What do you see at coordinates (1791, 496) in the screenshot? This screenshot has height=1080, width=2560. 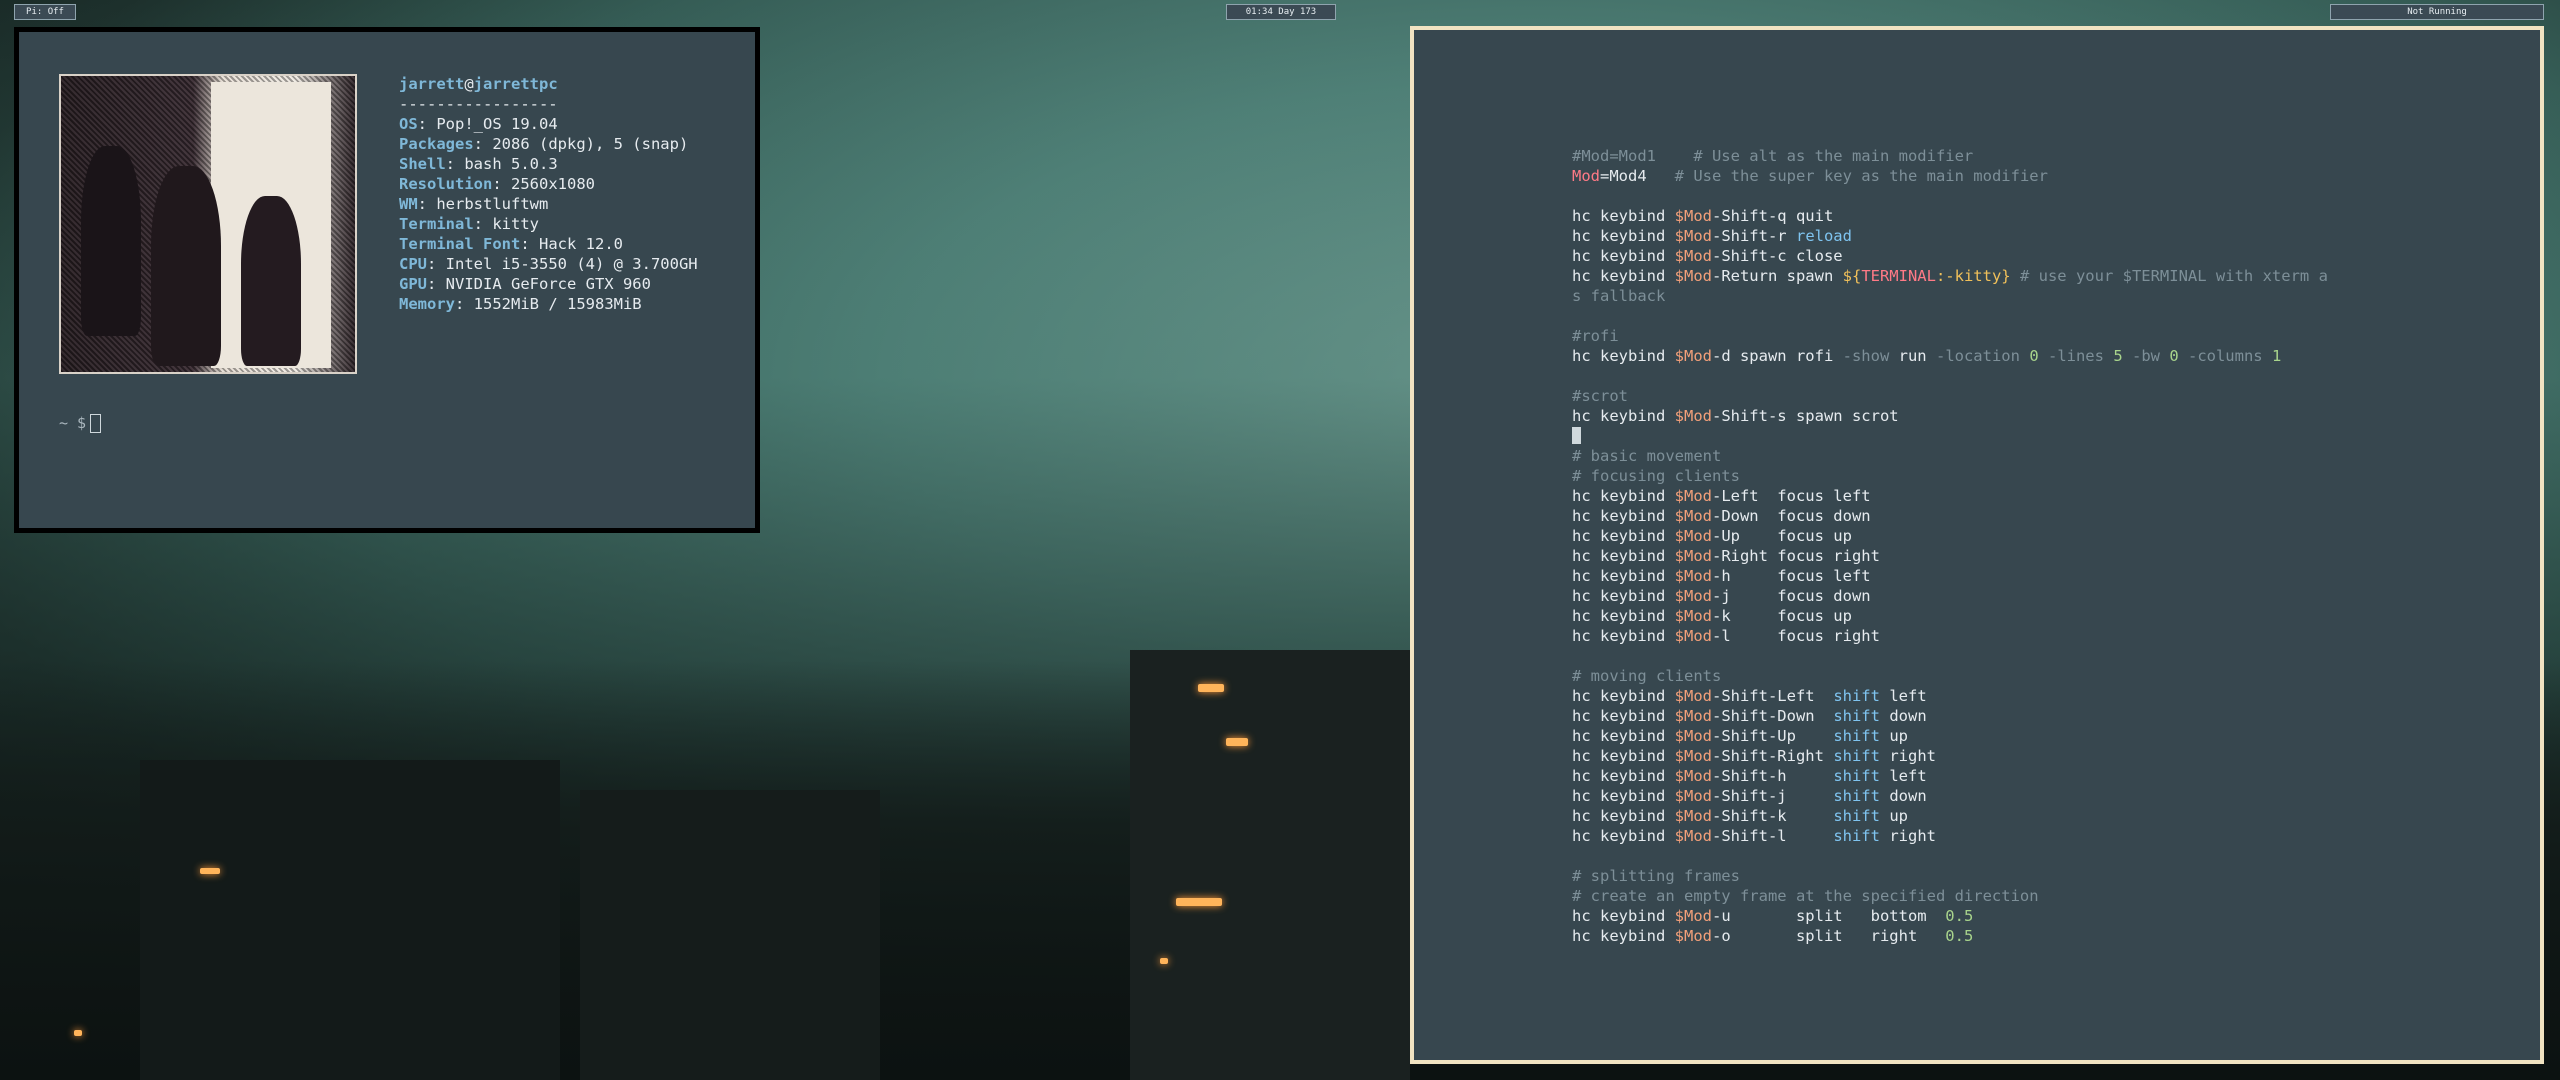 I see `code-text: -Left focus left` at bounding box center [1791, 496].